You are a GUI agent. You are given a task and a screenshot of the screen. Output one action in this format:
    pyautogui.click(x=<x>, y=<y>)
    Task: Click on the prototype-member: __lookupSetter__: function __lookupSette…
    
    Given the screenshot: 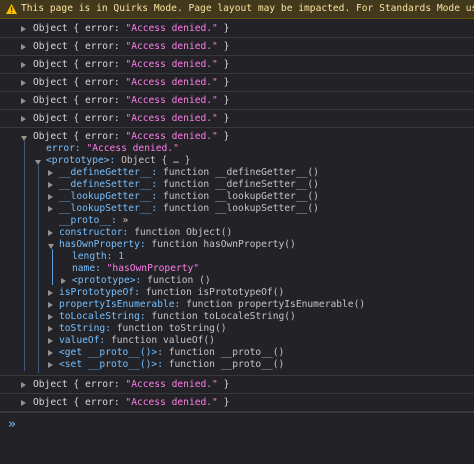 What is the action you would take?
    pyautogui.click(x=189, y=209)
    